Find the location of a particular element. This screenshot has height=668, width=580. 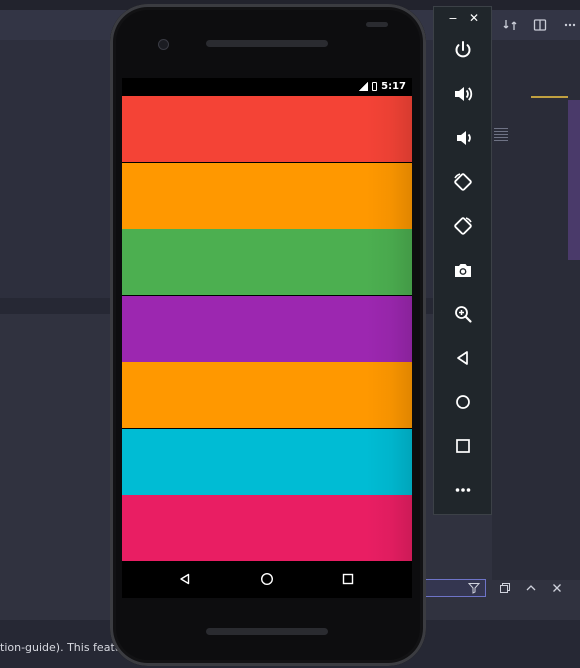

rotate-right-icon is located at coordinates (463, 226).